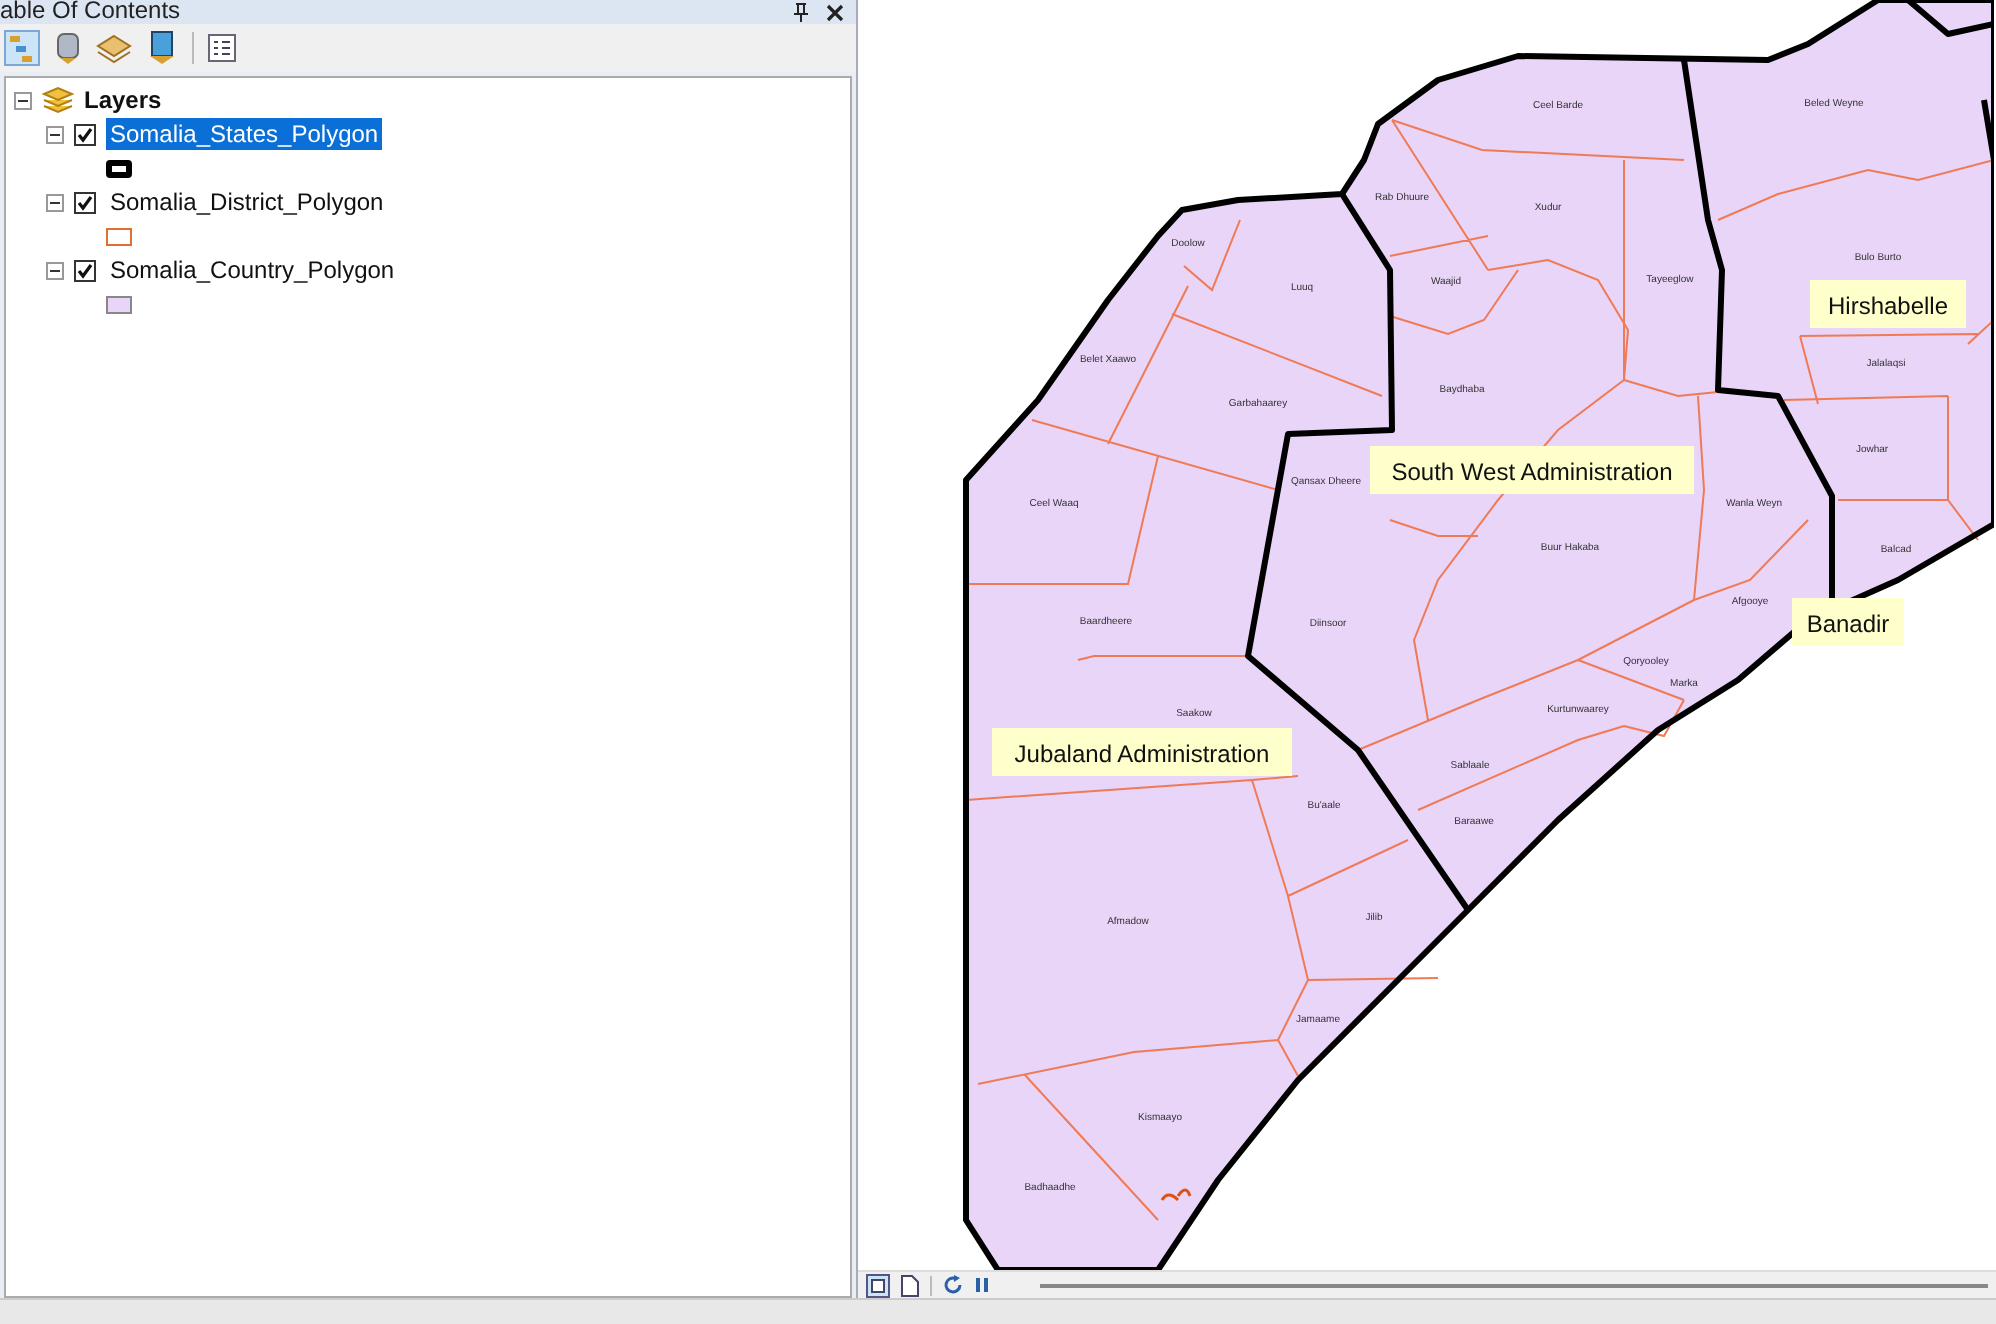 Image resolution: width=1996 pixels, height=1324 pixels. What do you see at coordinates (244, 134) in the screenshot?
I see `layer-name: Somalia_States_Polygon` at bounding box center [244, 134].